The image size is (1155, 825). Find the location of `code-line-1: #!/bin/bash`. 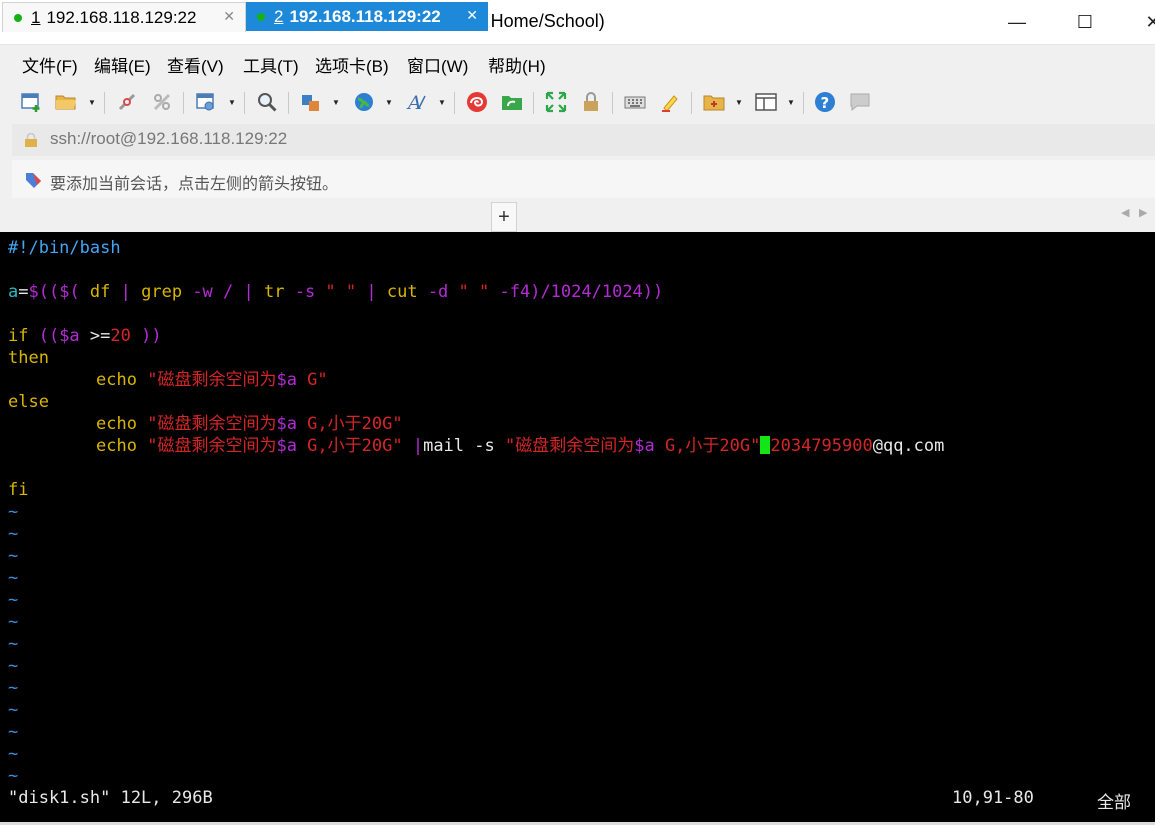

code-line-1: #!/bin/bash is located at coordinates (64, 248).